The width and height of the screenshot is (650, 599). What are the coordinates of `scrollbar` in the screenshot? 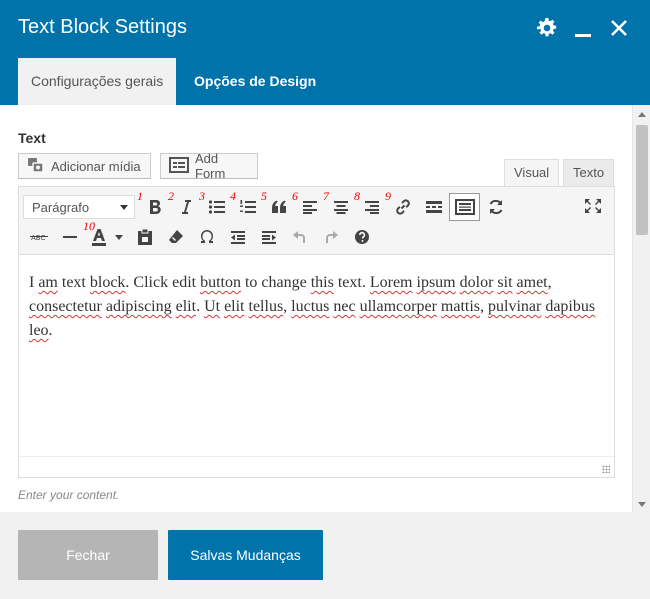 It's located at (641, 308).